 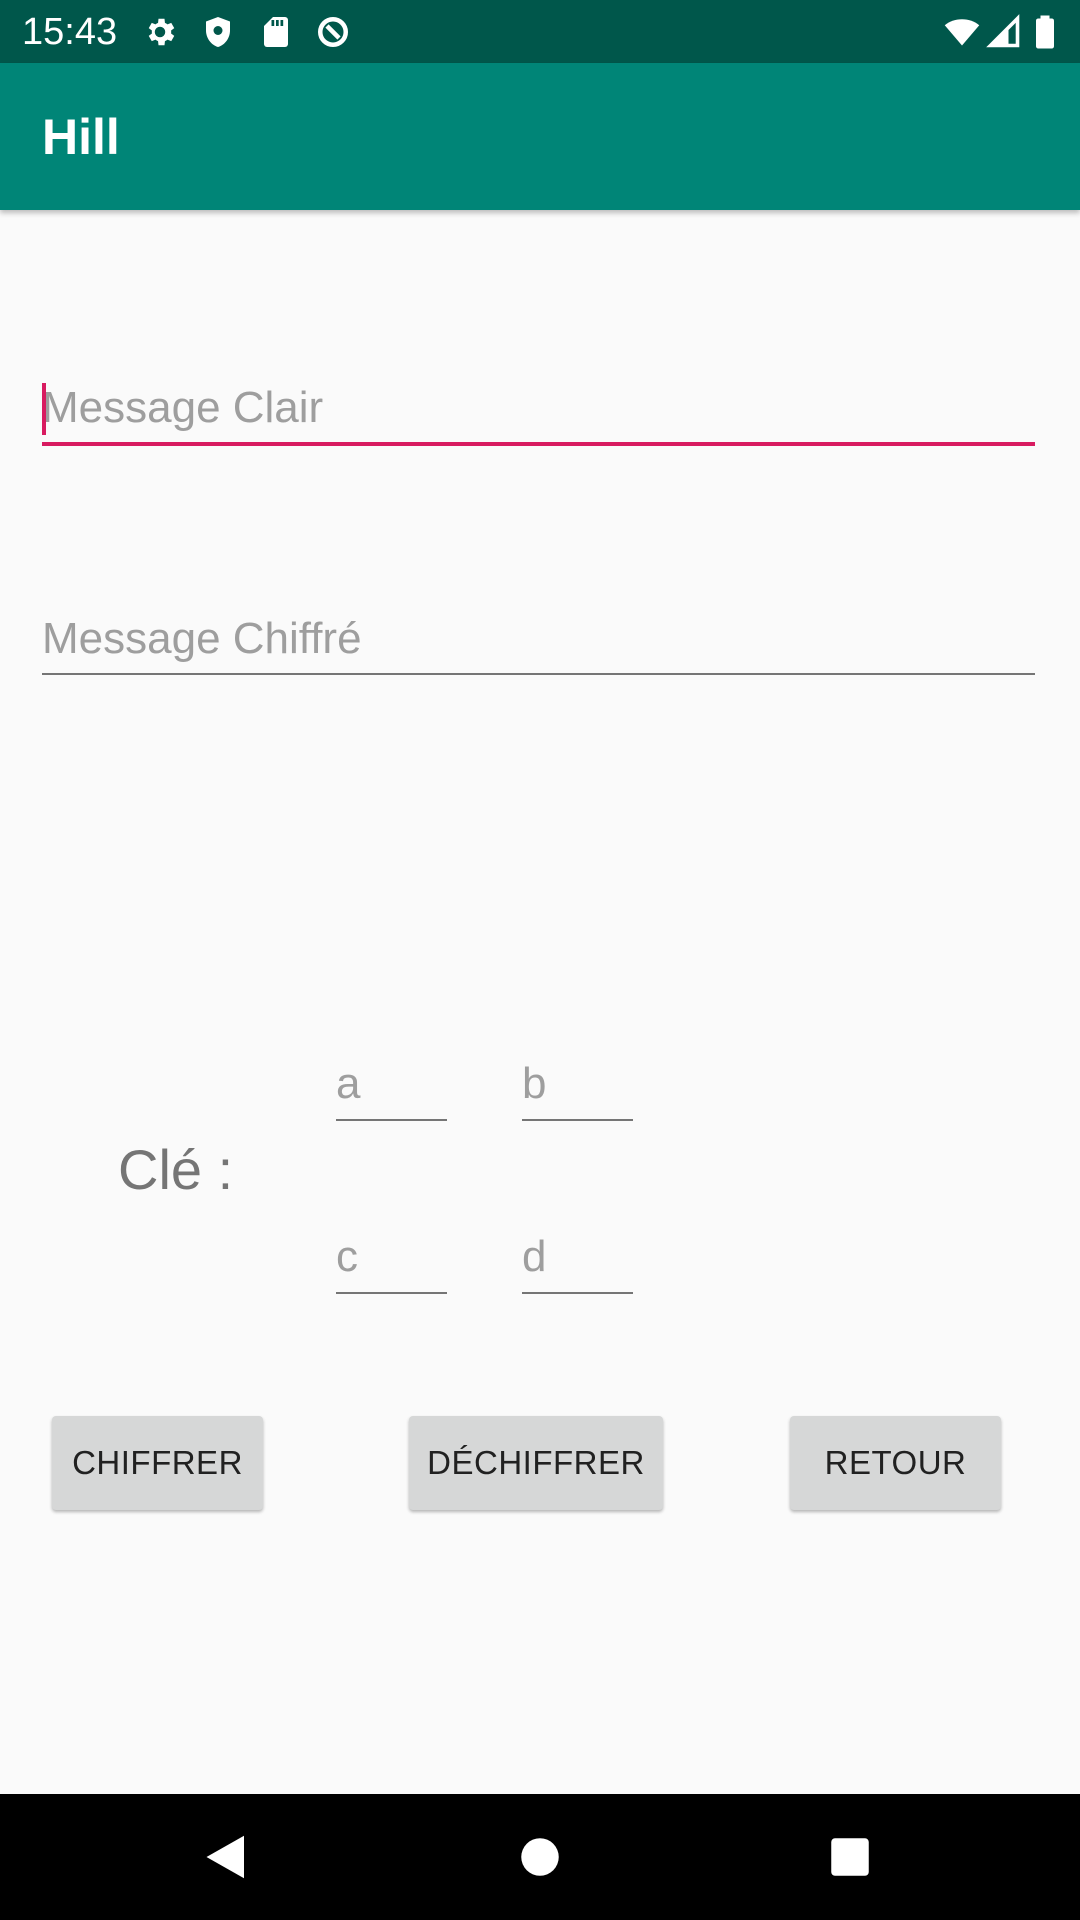 What do you see at coordinates (850, 1857) in the screenshot?
I see `recents-icon` at bounding box center [850, 1857].